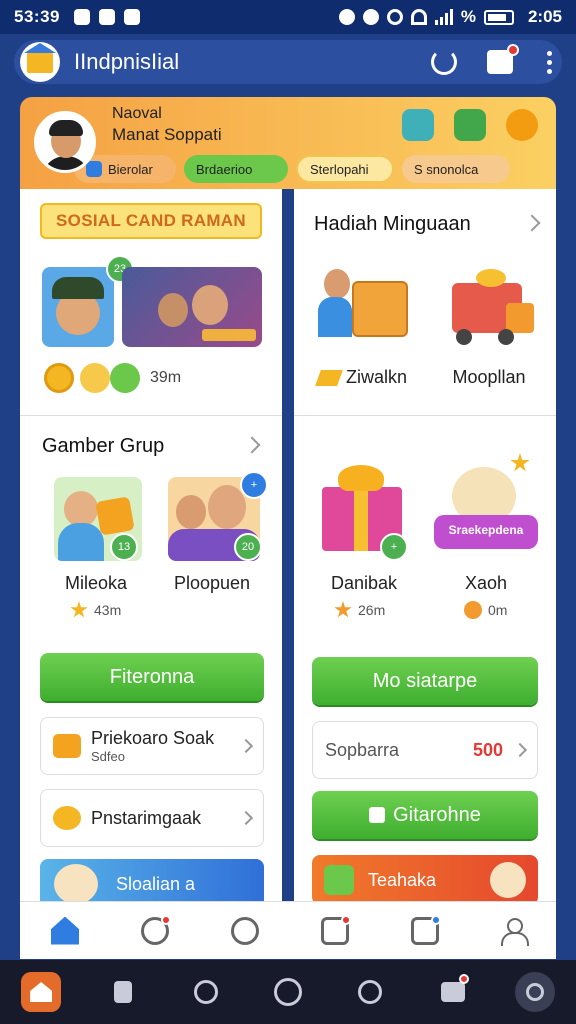 This screenshot has width=576, height=1024. Describe the element at coordinates (425, 750) in the screenshot. I see `quantity-field: Sopbarra 500` at that location.